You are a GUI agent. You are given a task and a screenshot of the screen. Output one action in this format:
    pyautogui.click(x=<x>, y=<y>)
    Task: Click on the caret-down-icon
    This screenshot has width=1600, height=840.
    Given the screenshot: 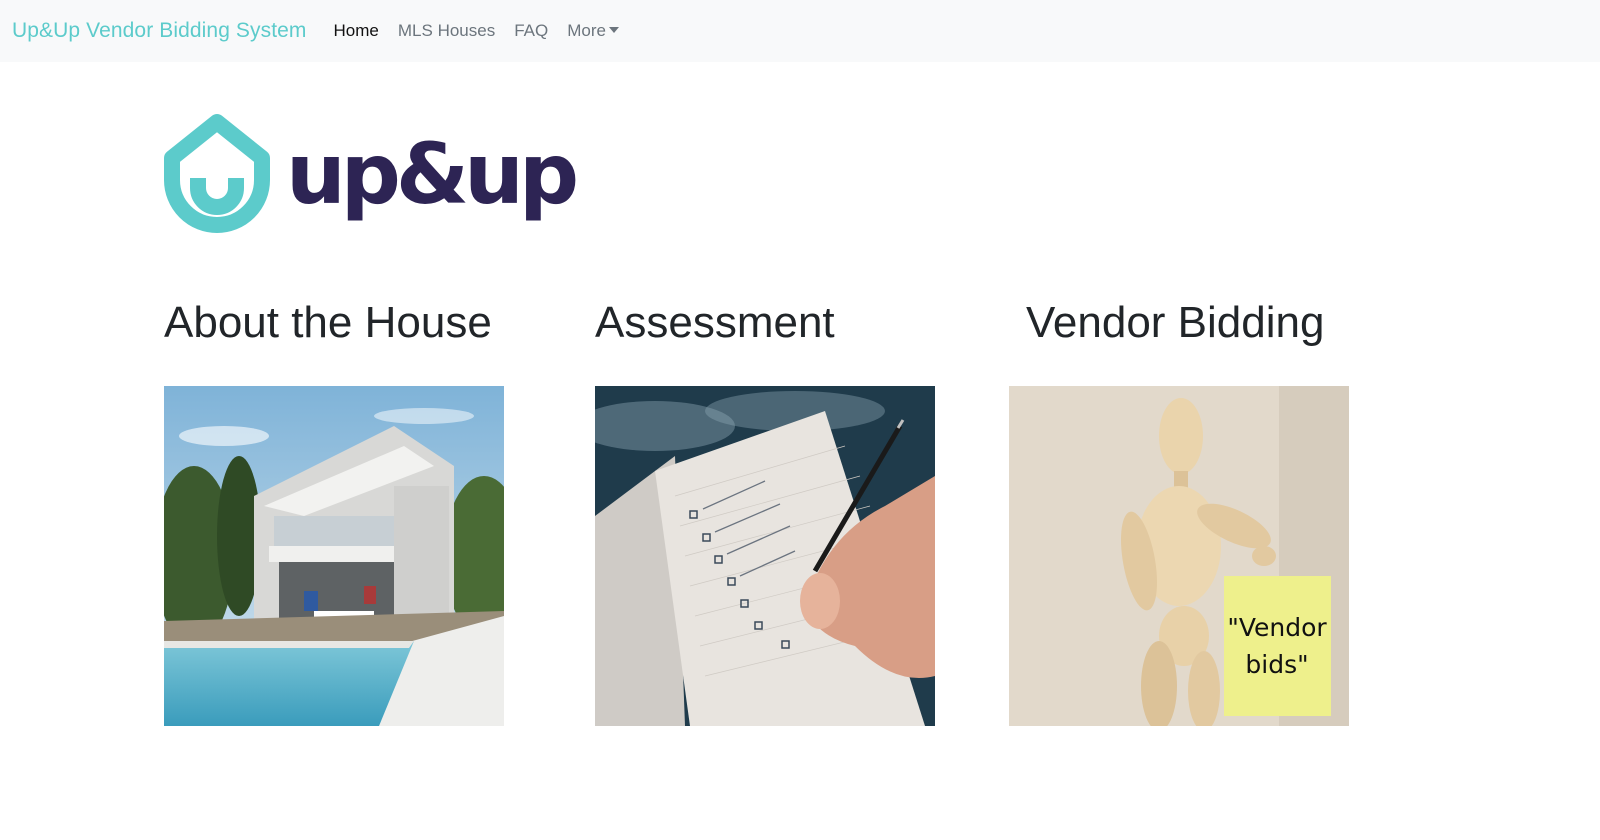 What is the action you would take?
    pyautogui.click(x=613, y=30)
    